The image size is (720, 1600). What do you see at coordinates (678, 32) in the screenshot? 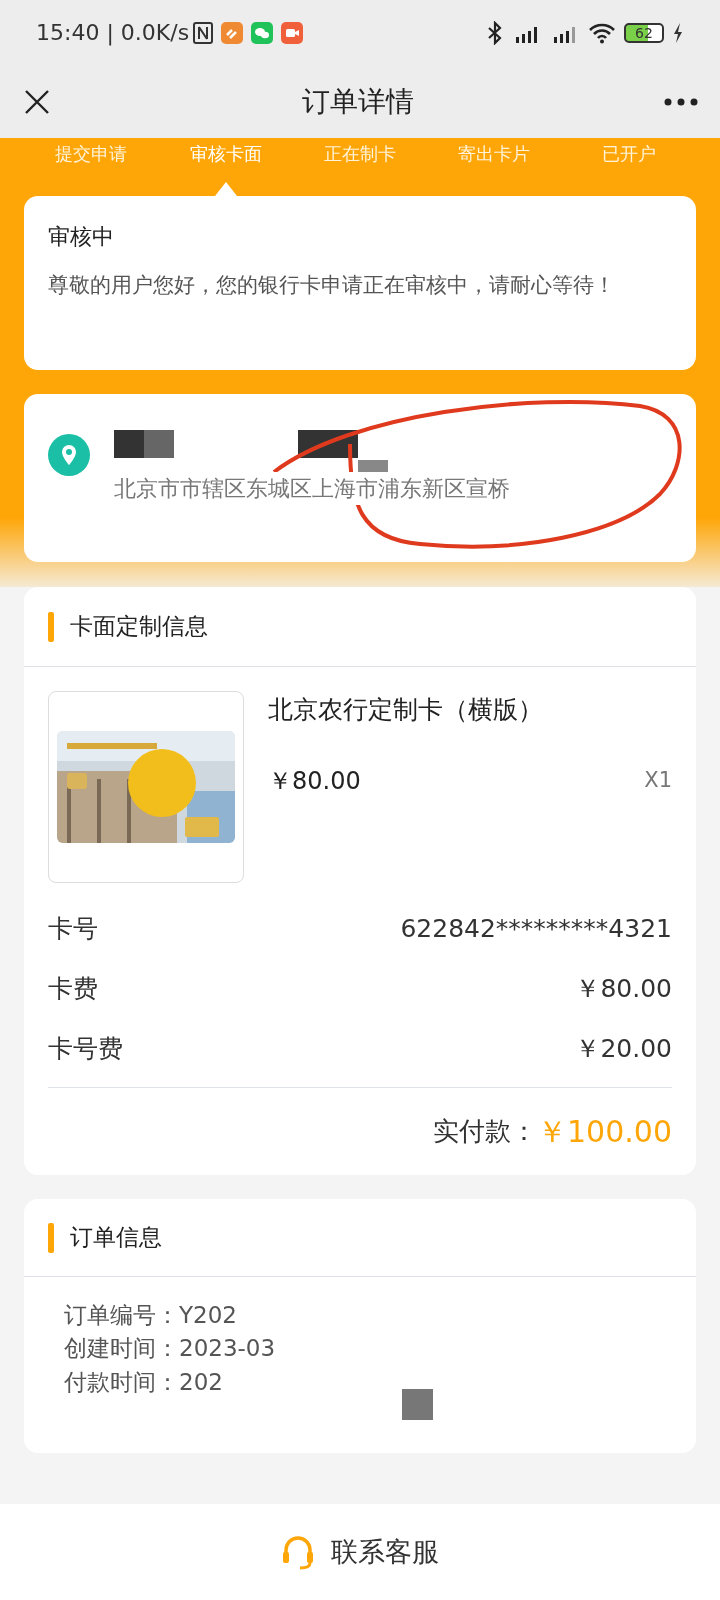
I see `charging-icon` at bounding box center [678, 32].